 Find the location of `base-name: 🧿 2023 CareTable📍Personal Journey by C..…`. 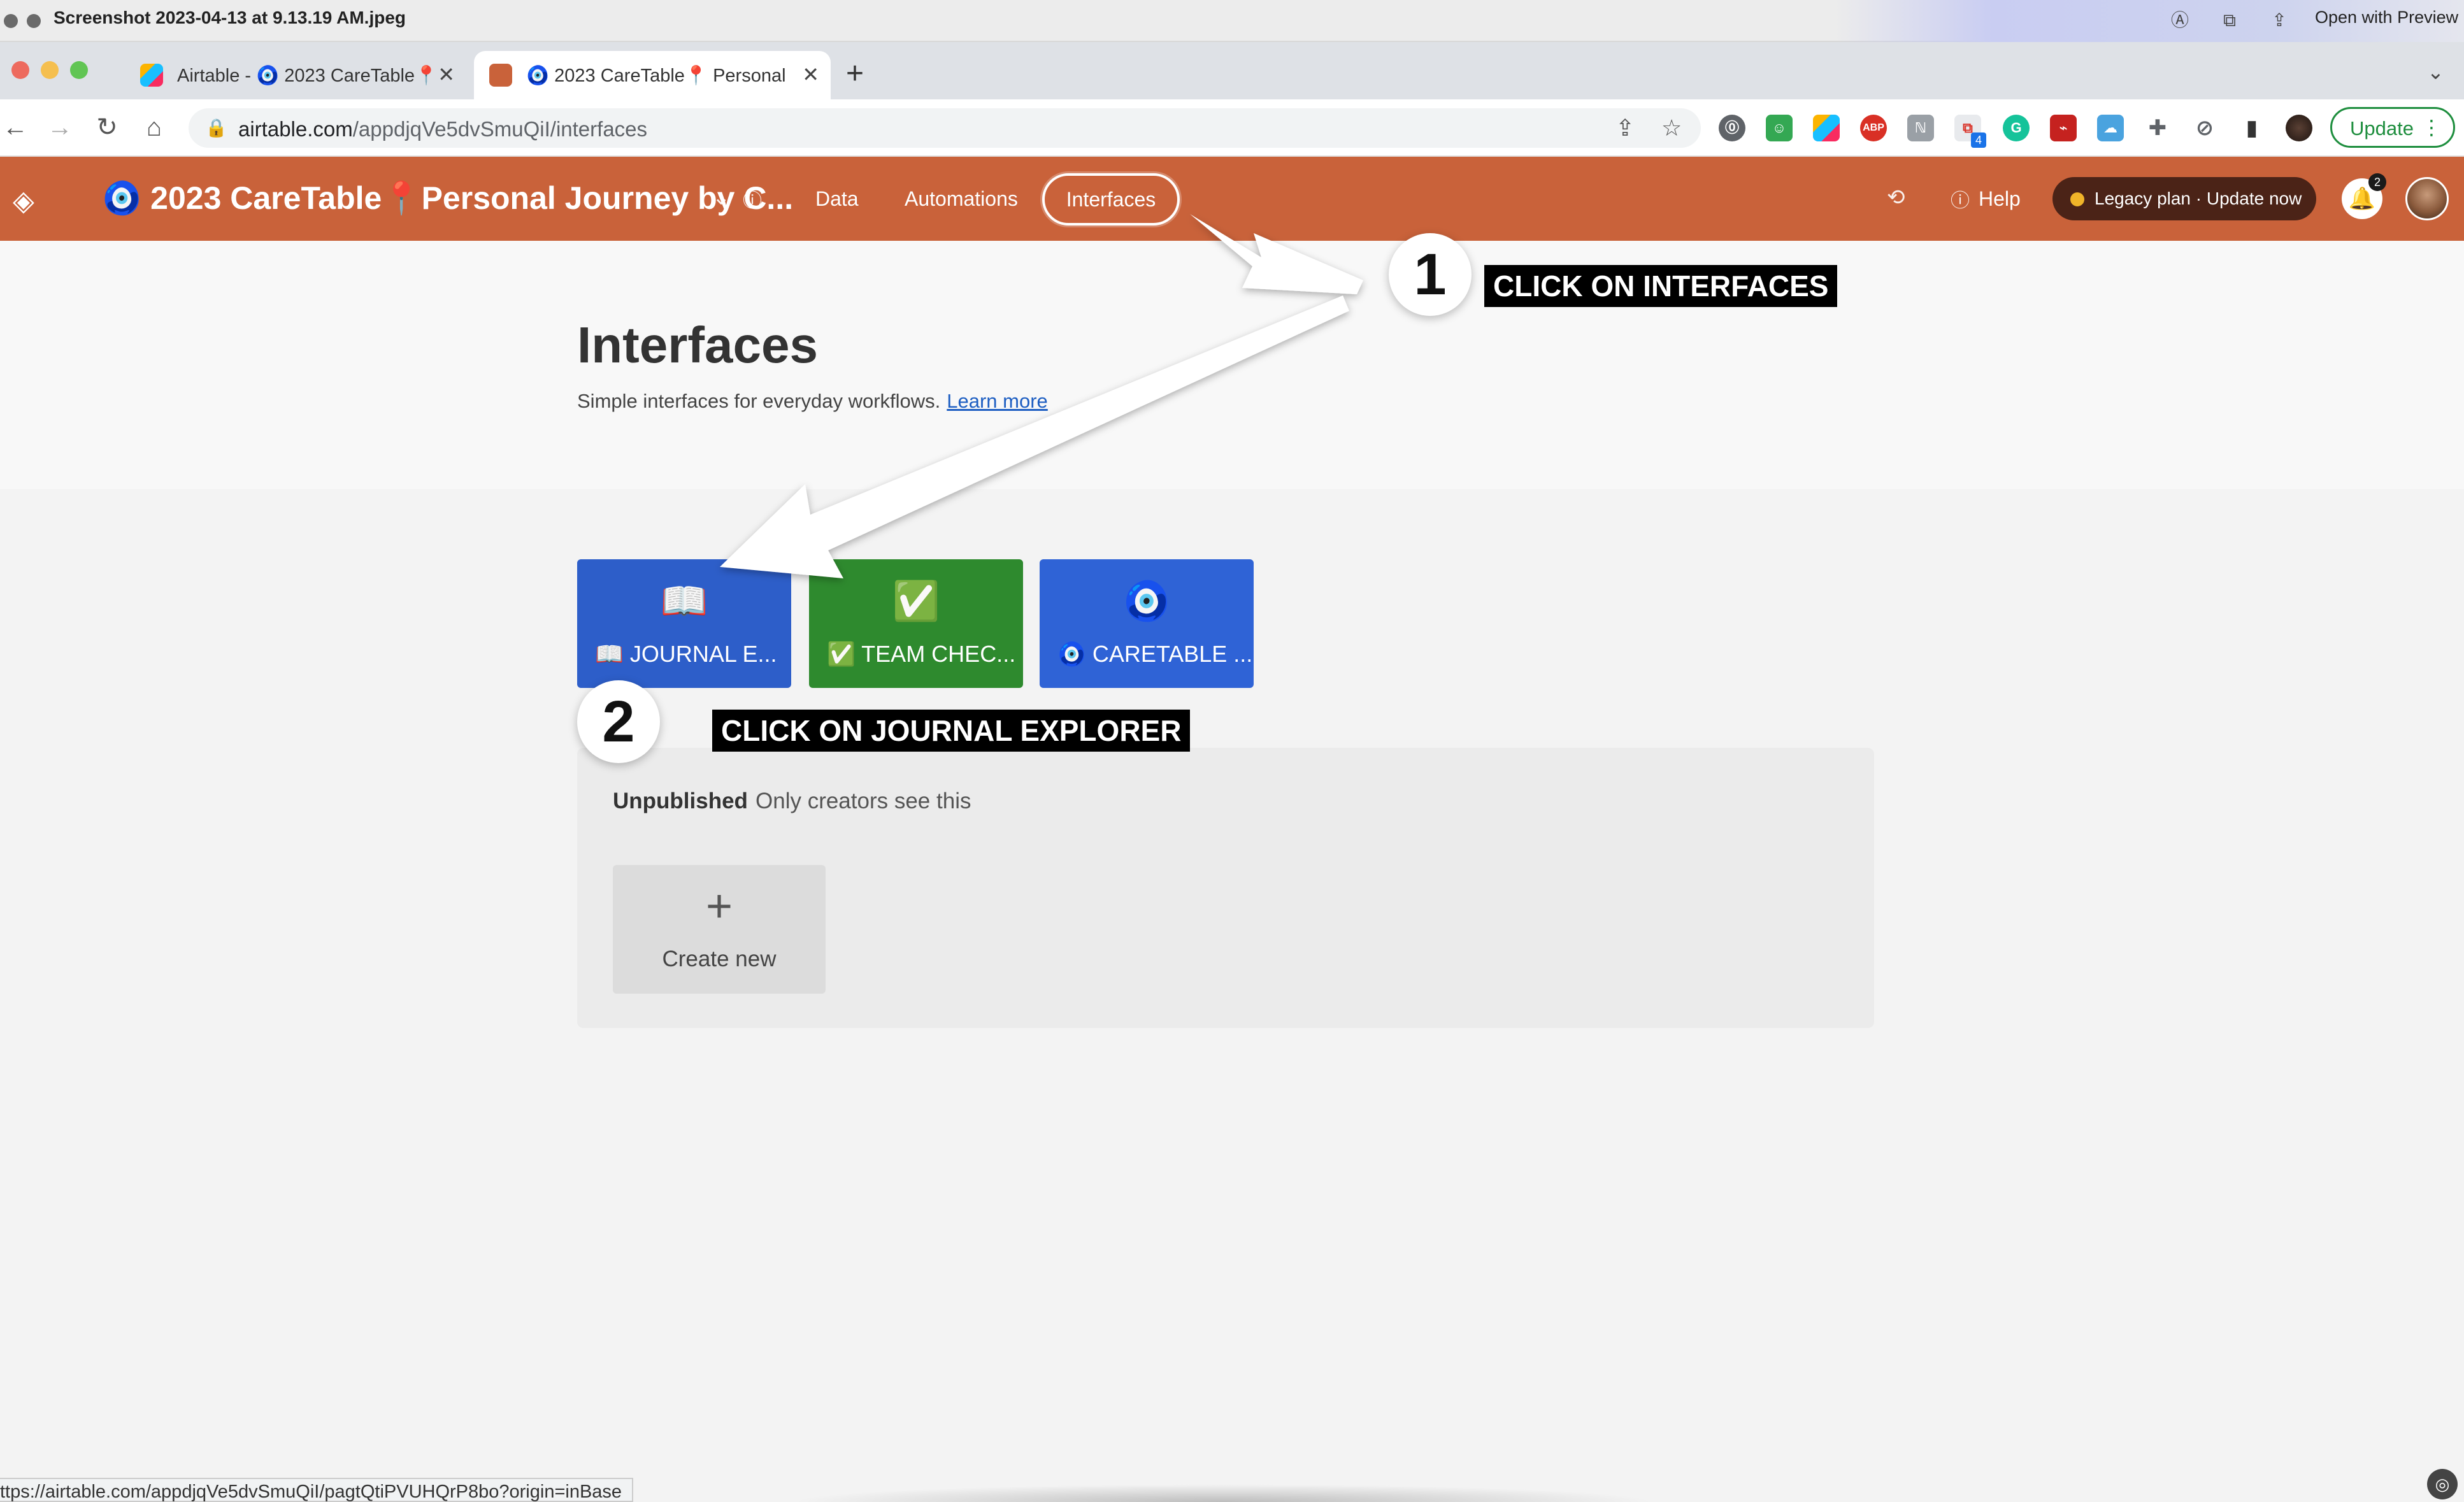

base-name: 🧿 2023 CareTable📍Personal Journey by C..… is located at coordinates (447, 198).